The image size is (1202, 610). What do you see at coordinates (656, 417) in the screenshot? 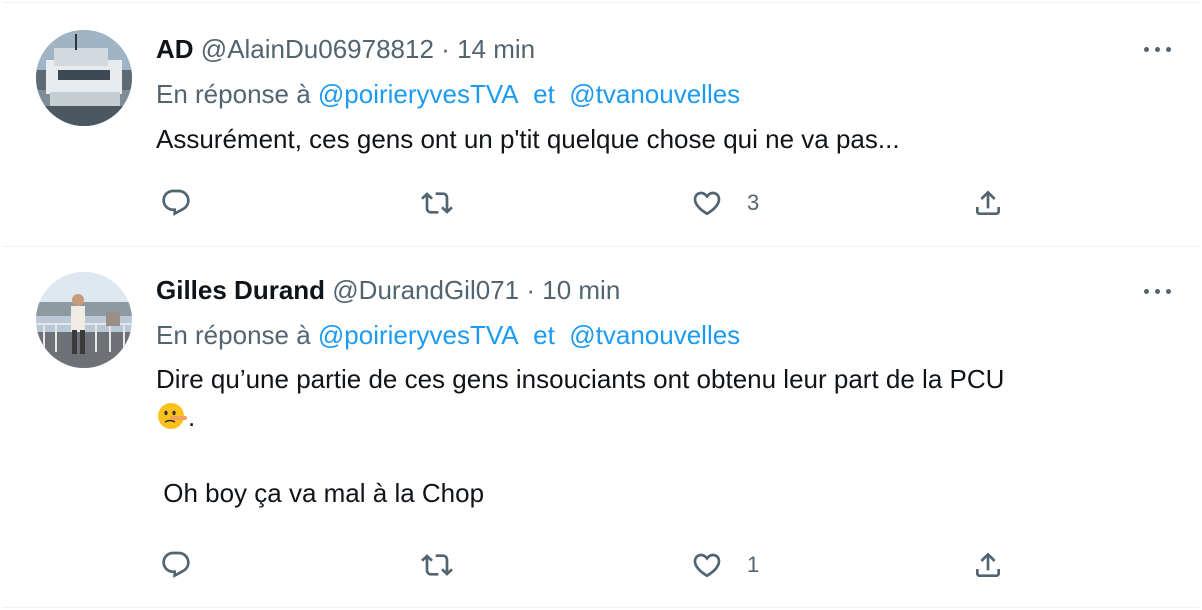
I see `tweet-text-line: .` at bounding box center [656, 417].